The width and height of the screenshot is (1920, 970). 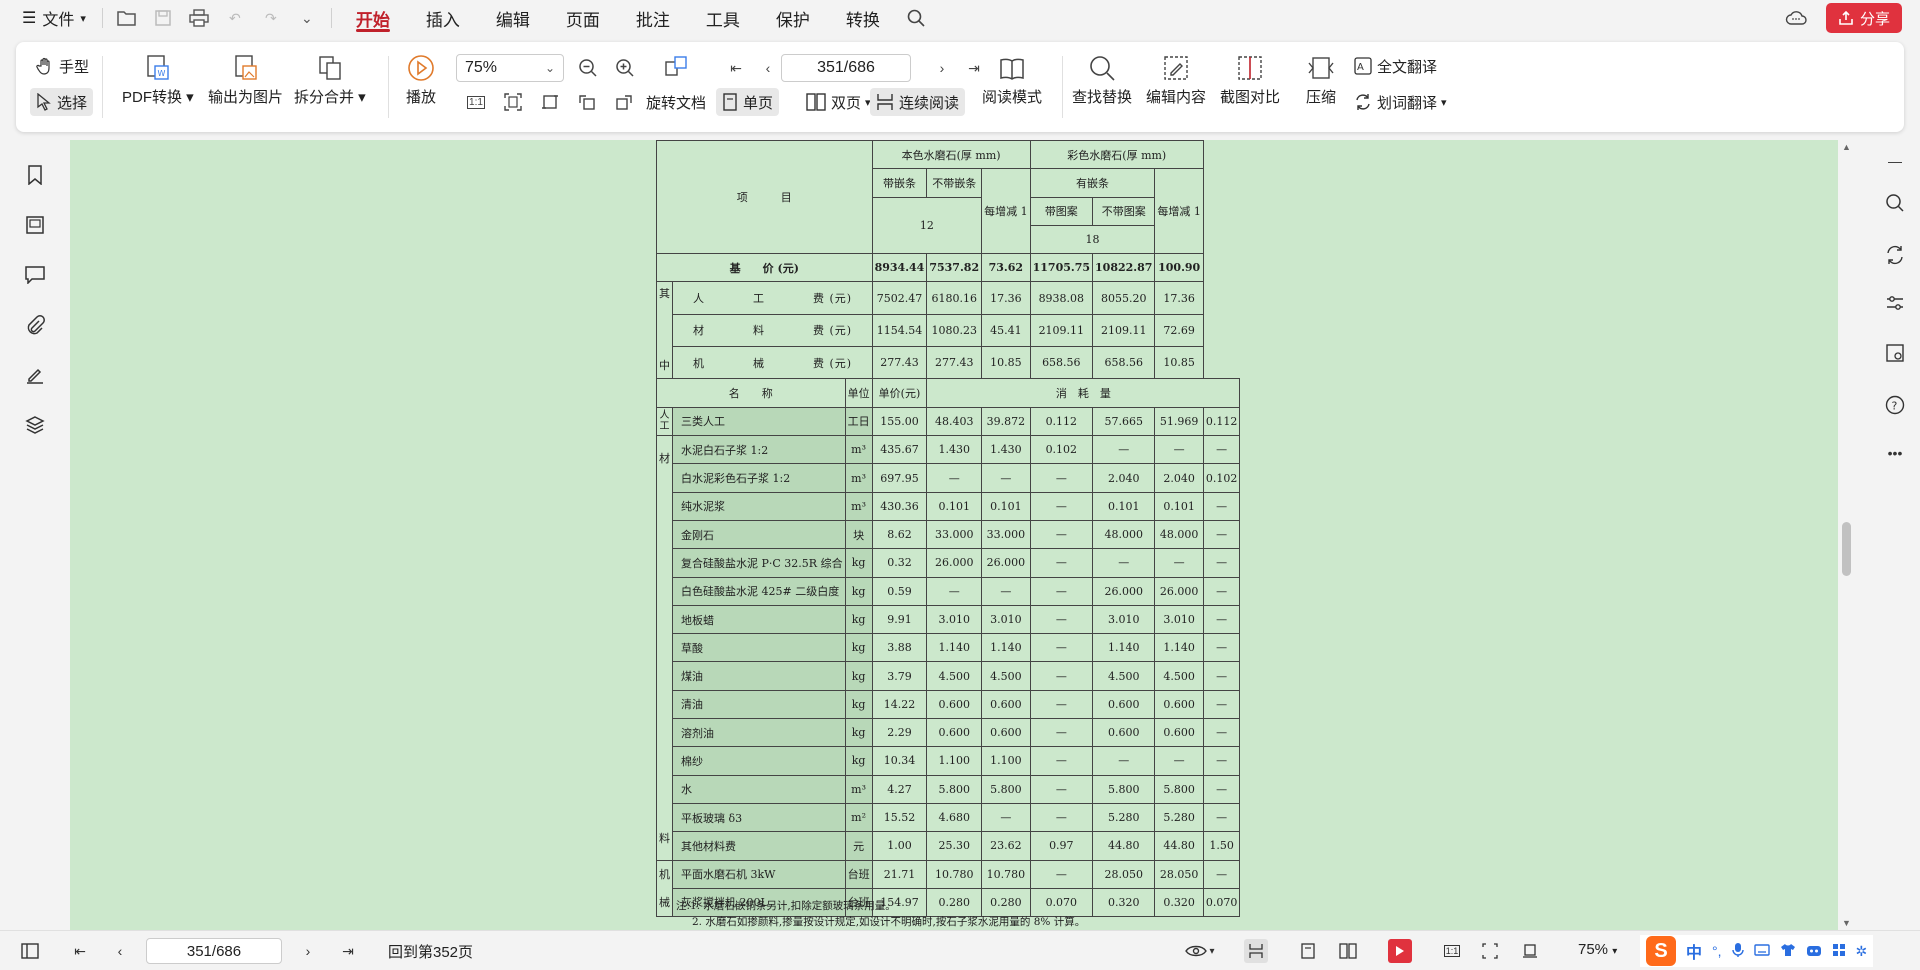 I want to click on grid-tools-icon, so click(x=1839, y=951).